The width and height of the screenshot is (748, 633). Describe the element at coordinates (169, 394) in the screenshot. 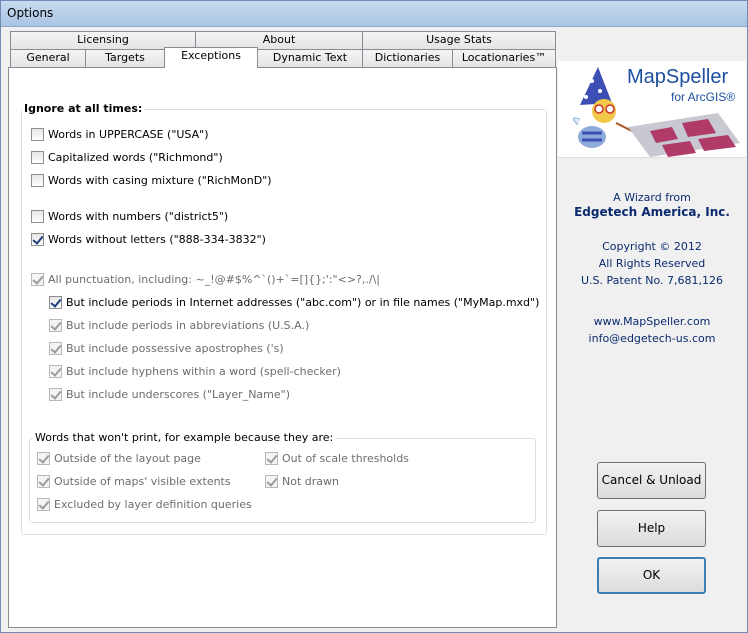

I see `underscores-checkbox: But include underscores ("Layer_Name")` at that location.